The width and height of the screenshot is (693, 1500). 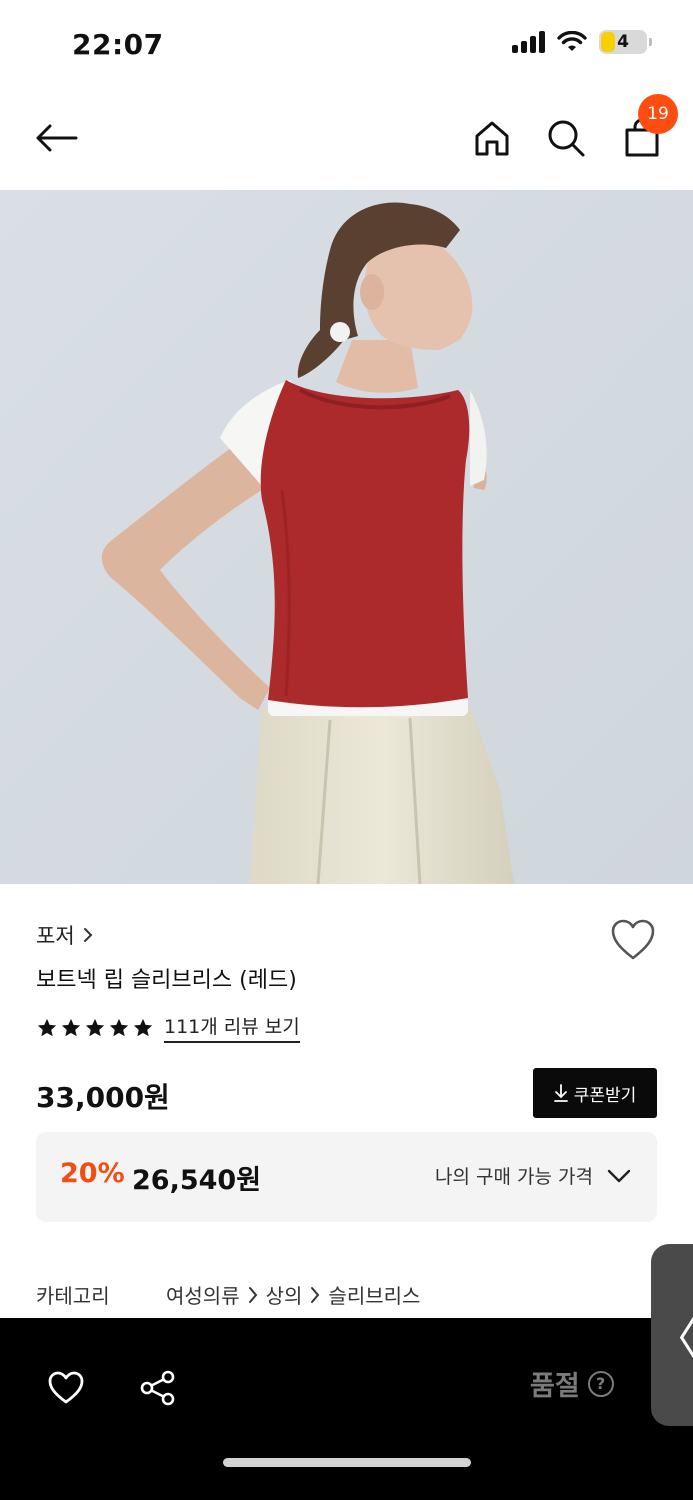 What do you see at coordinates (600, 1383) in the screenshot?
I see `help-icon: ?` at bounding box center [600, 1383].